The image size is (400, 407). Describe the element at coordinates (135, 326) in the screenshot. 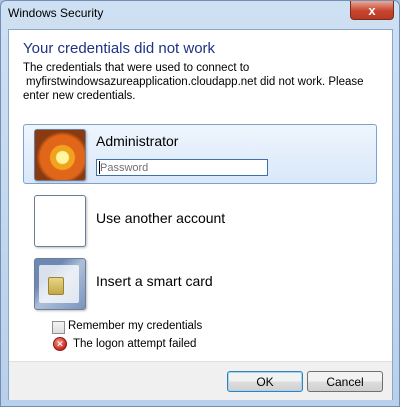

I see `remember-credentials-label: Remember my credentials` at that location.